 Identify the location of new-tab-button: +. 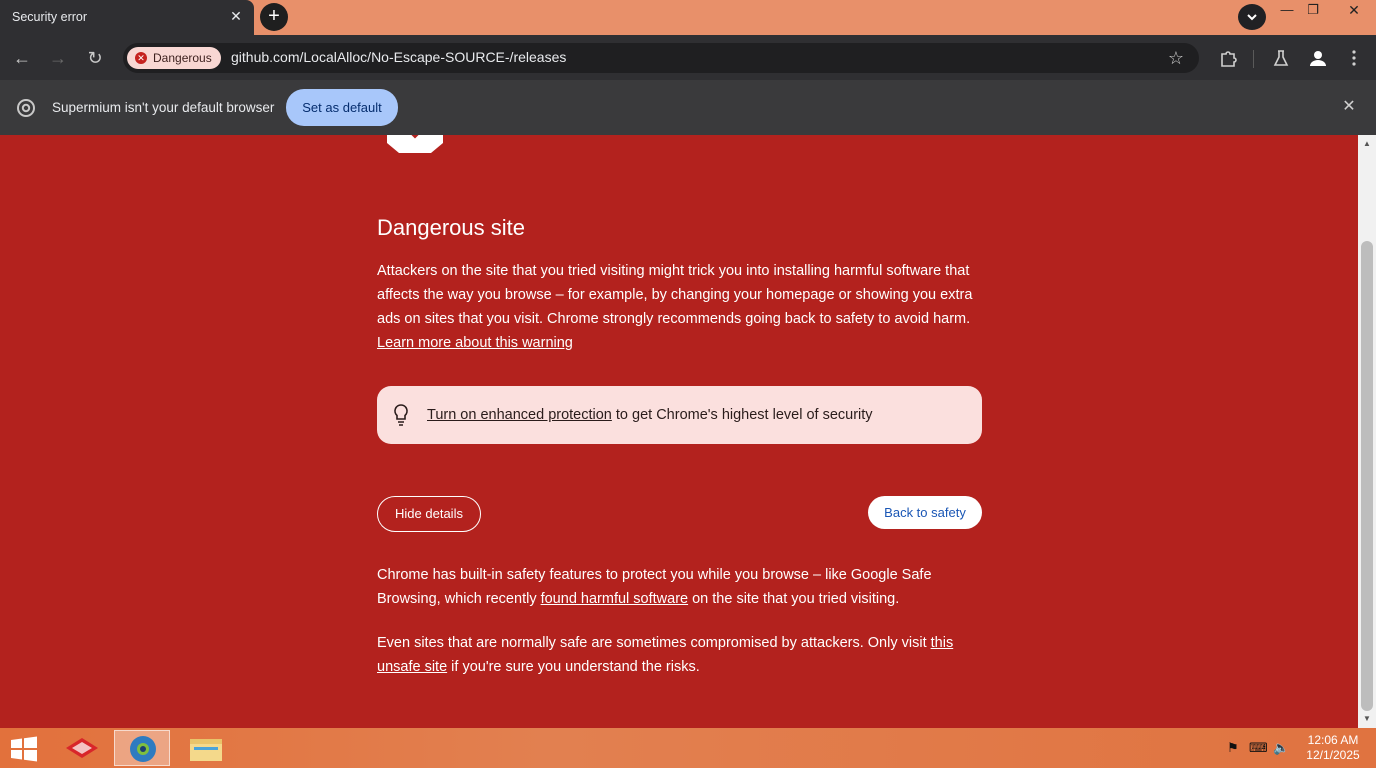
(274, 17).